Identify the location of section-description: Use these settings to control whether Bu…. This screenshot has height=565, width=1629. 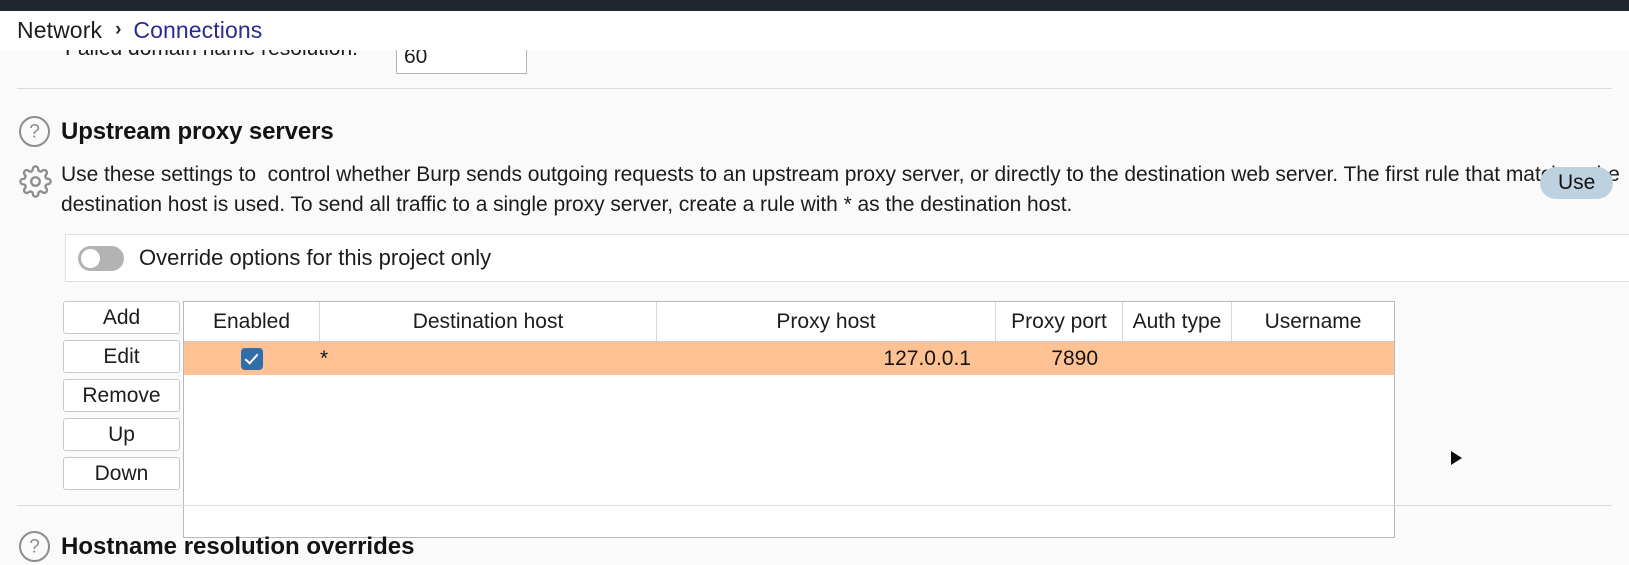
(843, 189).